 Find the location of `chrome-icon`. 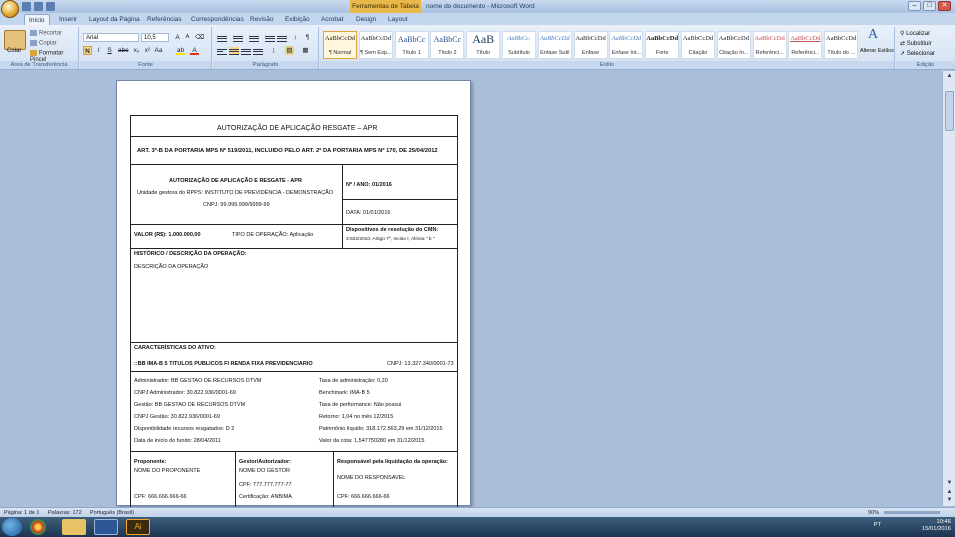

chrome-icon is located at coordinates (38, 527).